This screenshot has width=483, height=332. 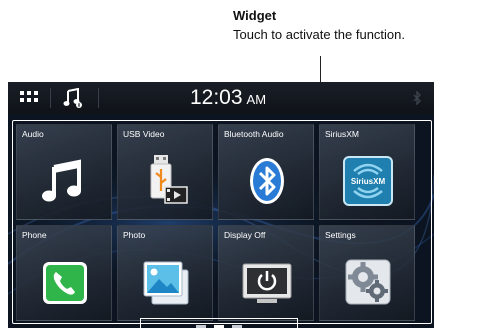 I want to click on callout-title: Widget, so click(x=255, y=15).